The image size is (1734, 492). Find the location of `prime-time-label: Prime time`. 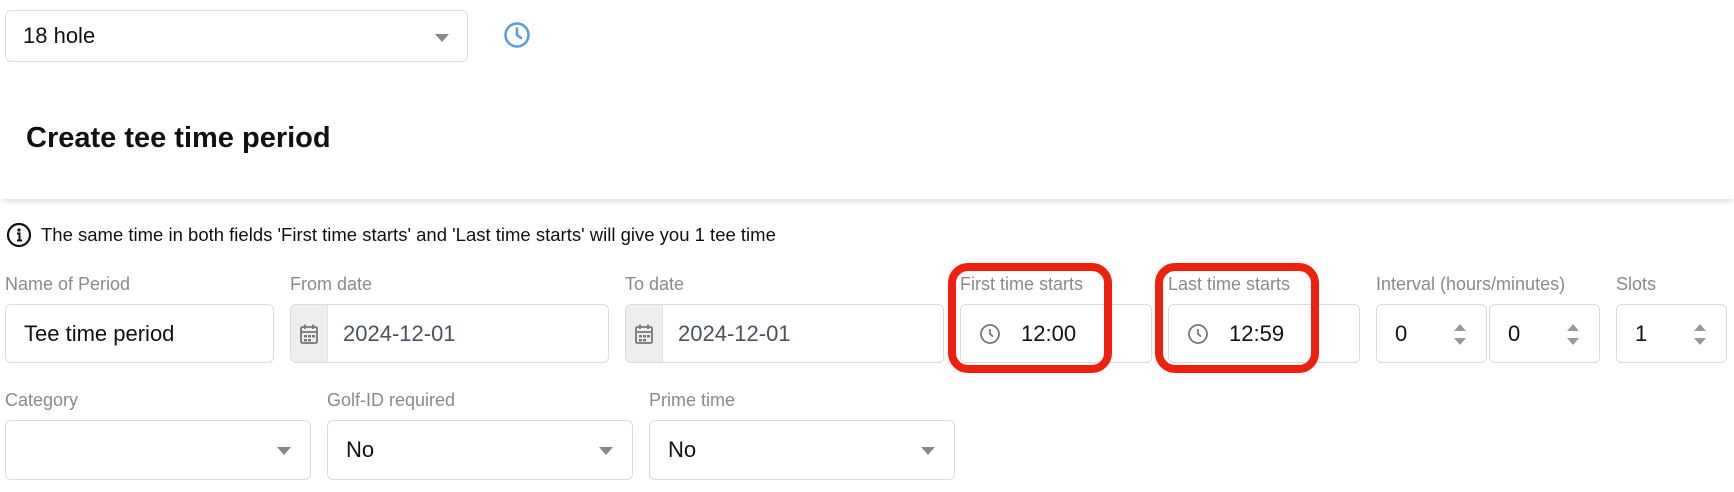

prime-time-label: Prime time is located at coordinates (692, 400).